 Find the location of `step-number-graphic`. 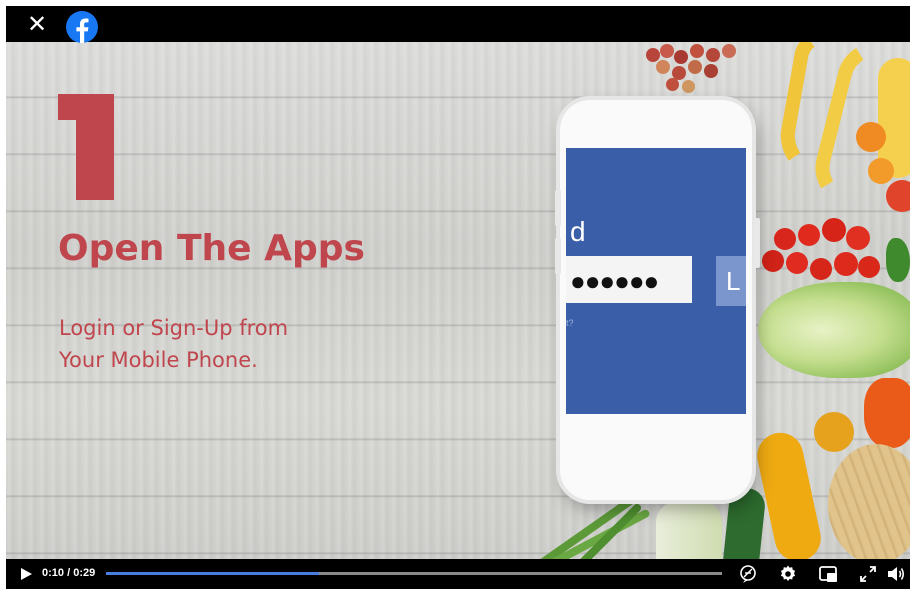

step-number-graphic is located at coordinates (86, 147).